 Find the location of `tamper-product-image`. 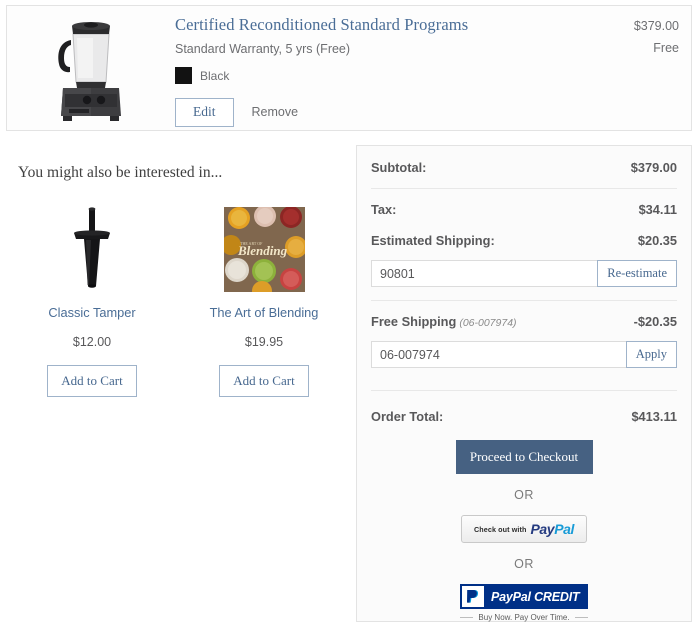

tamper-product-image is located at coordinates (92, 249).